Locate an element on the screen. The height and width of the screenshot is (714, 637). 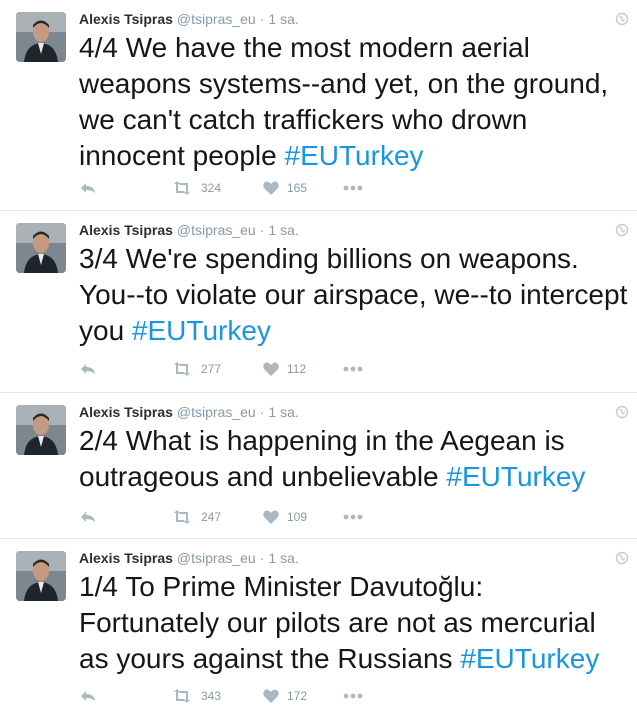
tweet-actions: 343 172 is located at coordinates (221, 696).